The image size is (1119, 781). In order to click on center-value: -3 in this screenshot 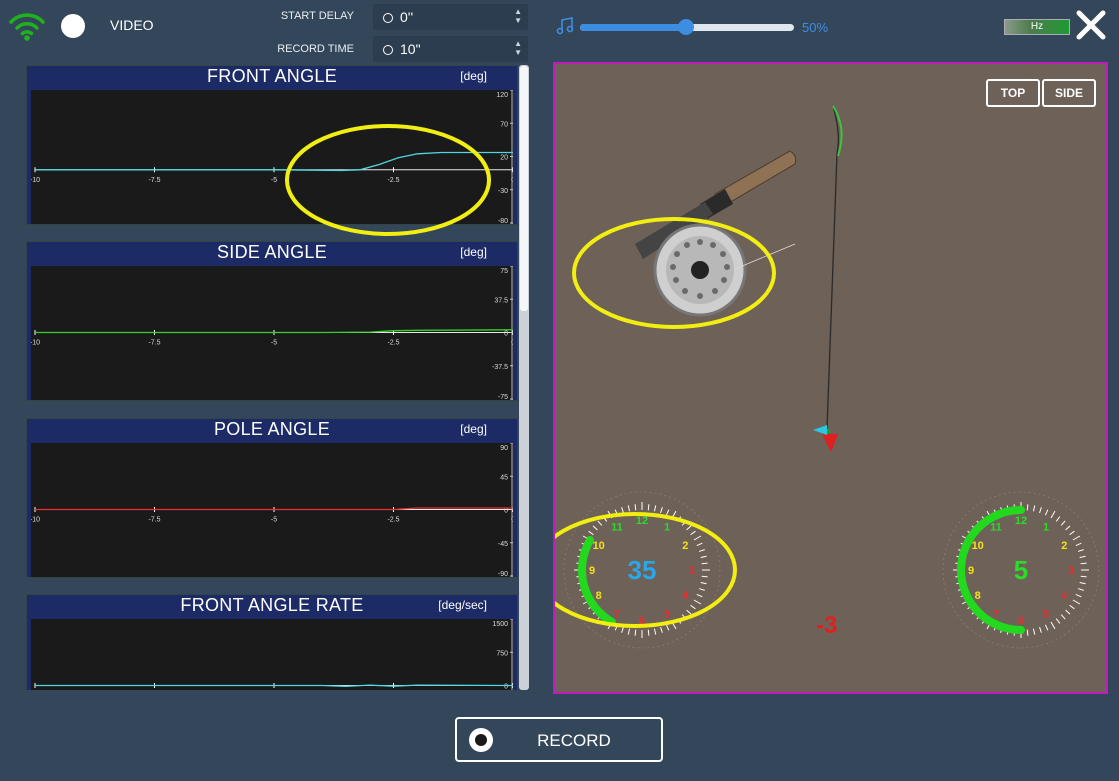, I will do `click(827, 625)`.